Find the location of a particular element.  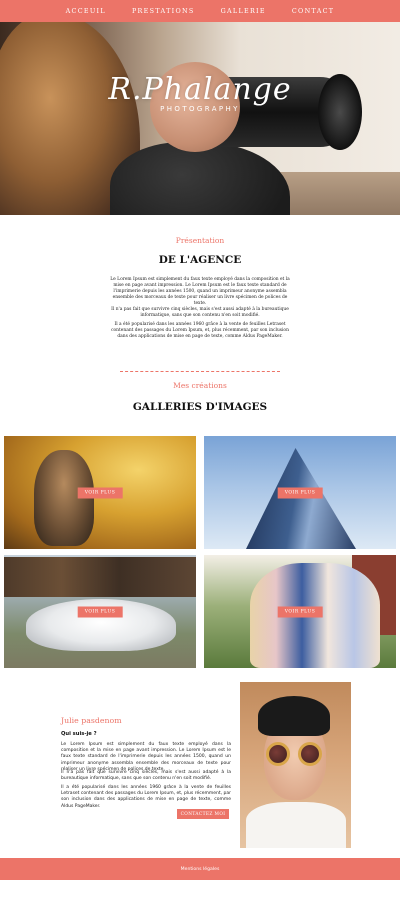

footer-bar: Mentions légales is located at coordinates (200, 869).